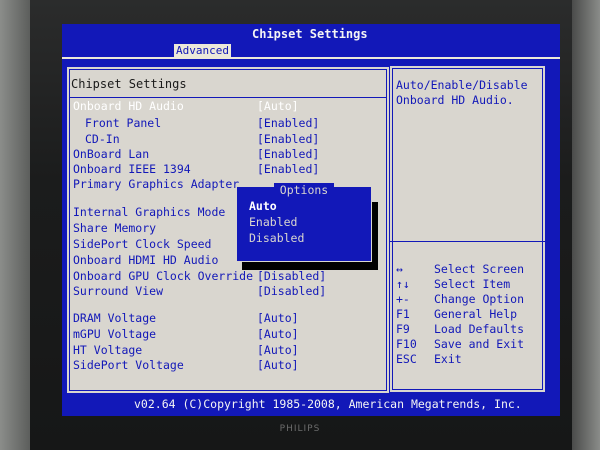 Image resolution: width=600 pixels, height=450 pixels. Describe the element at coordinates (403, 329) in the screenshot. I see `key-name: F9` at that location.